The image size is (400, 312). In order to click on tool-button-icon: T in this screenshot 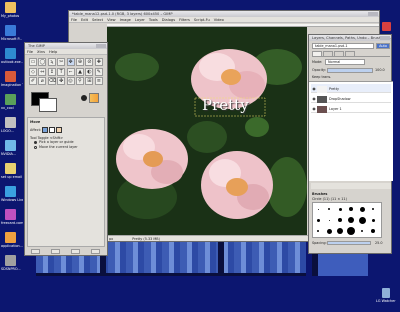, I will do `click(61, 71)`.